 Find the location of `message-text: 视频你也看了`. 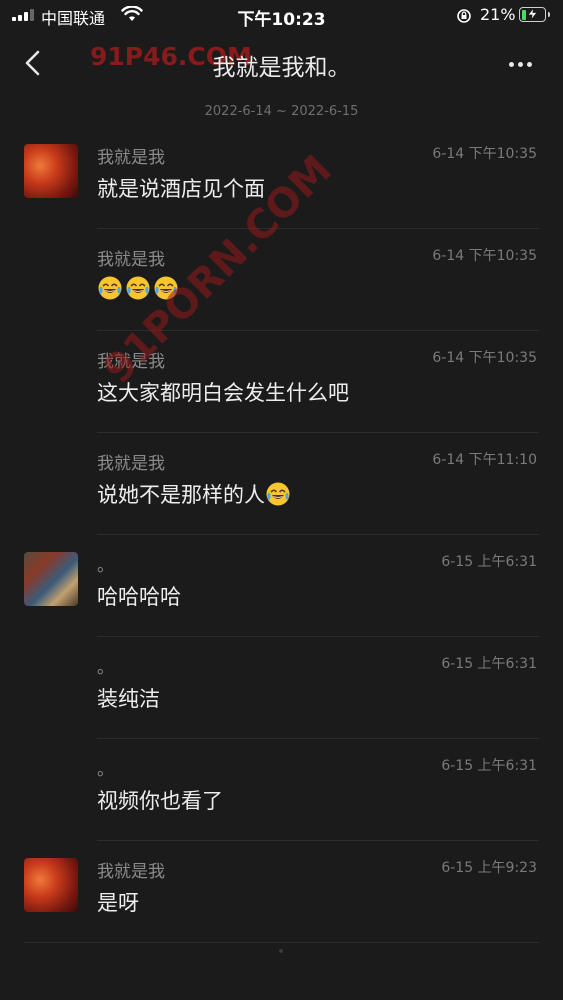

message-text: 视频你也看了 is located at coordinates (160, 800).